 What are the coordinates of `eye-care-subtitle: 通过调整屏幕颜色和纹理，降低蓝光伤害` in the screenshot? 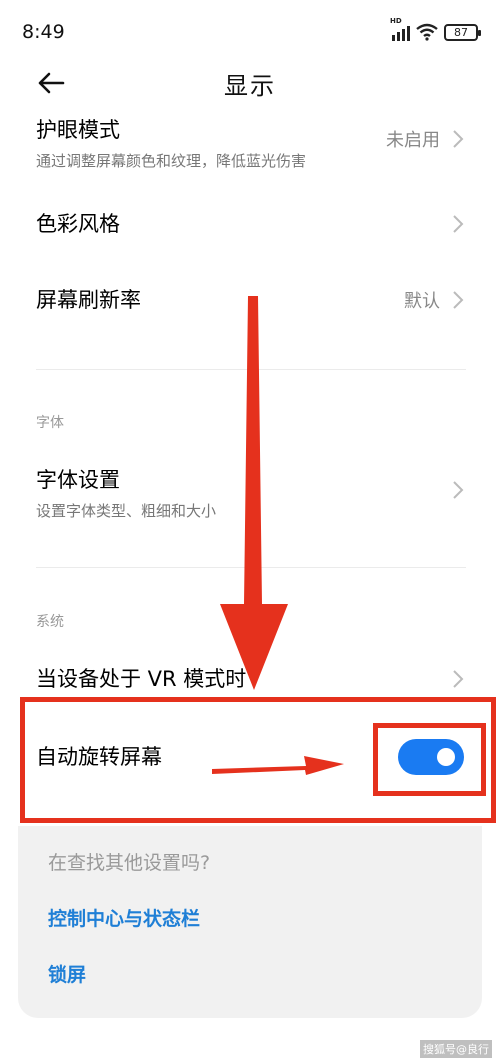 It's located at (171, 161).